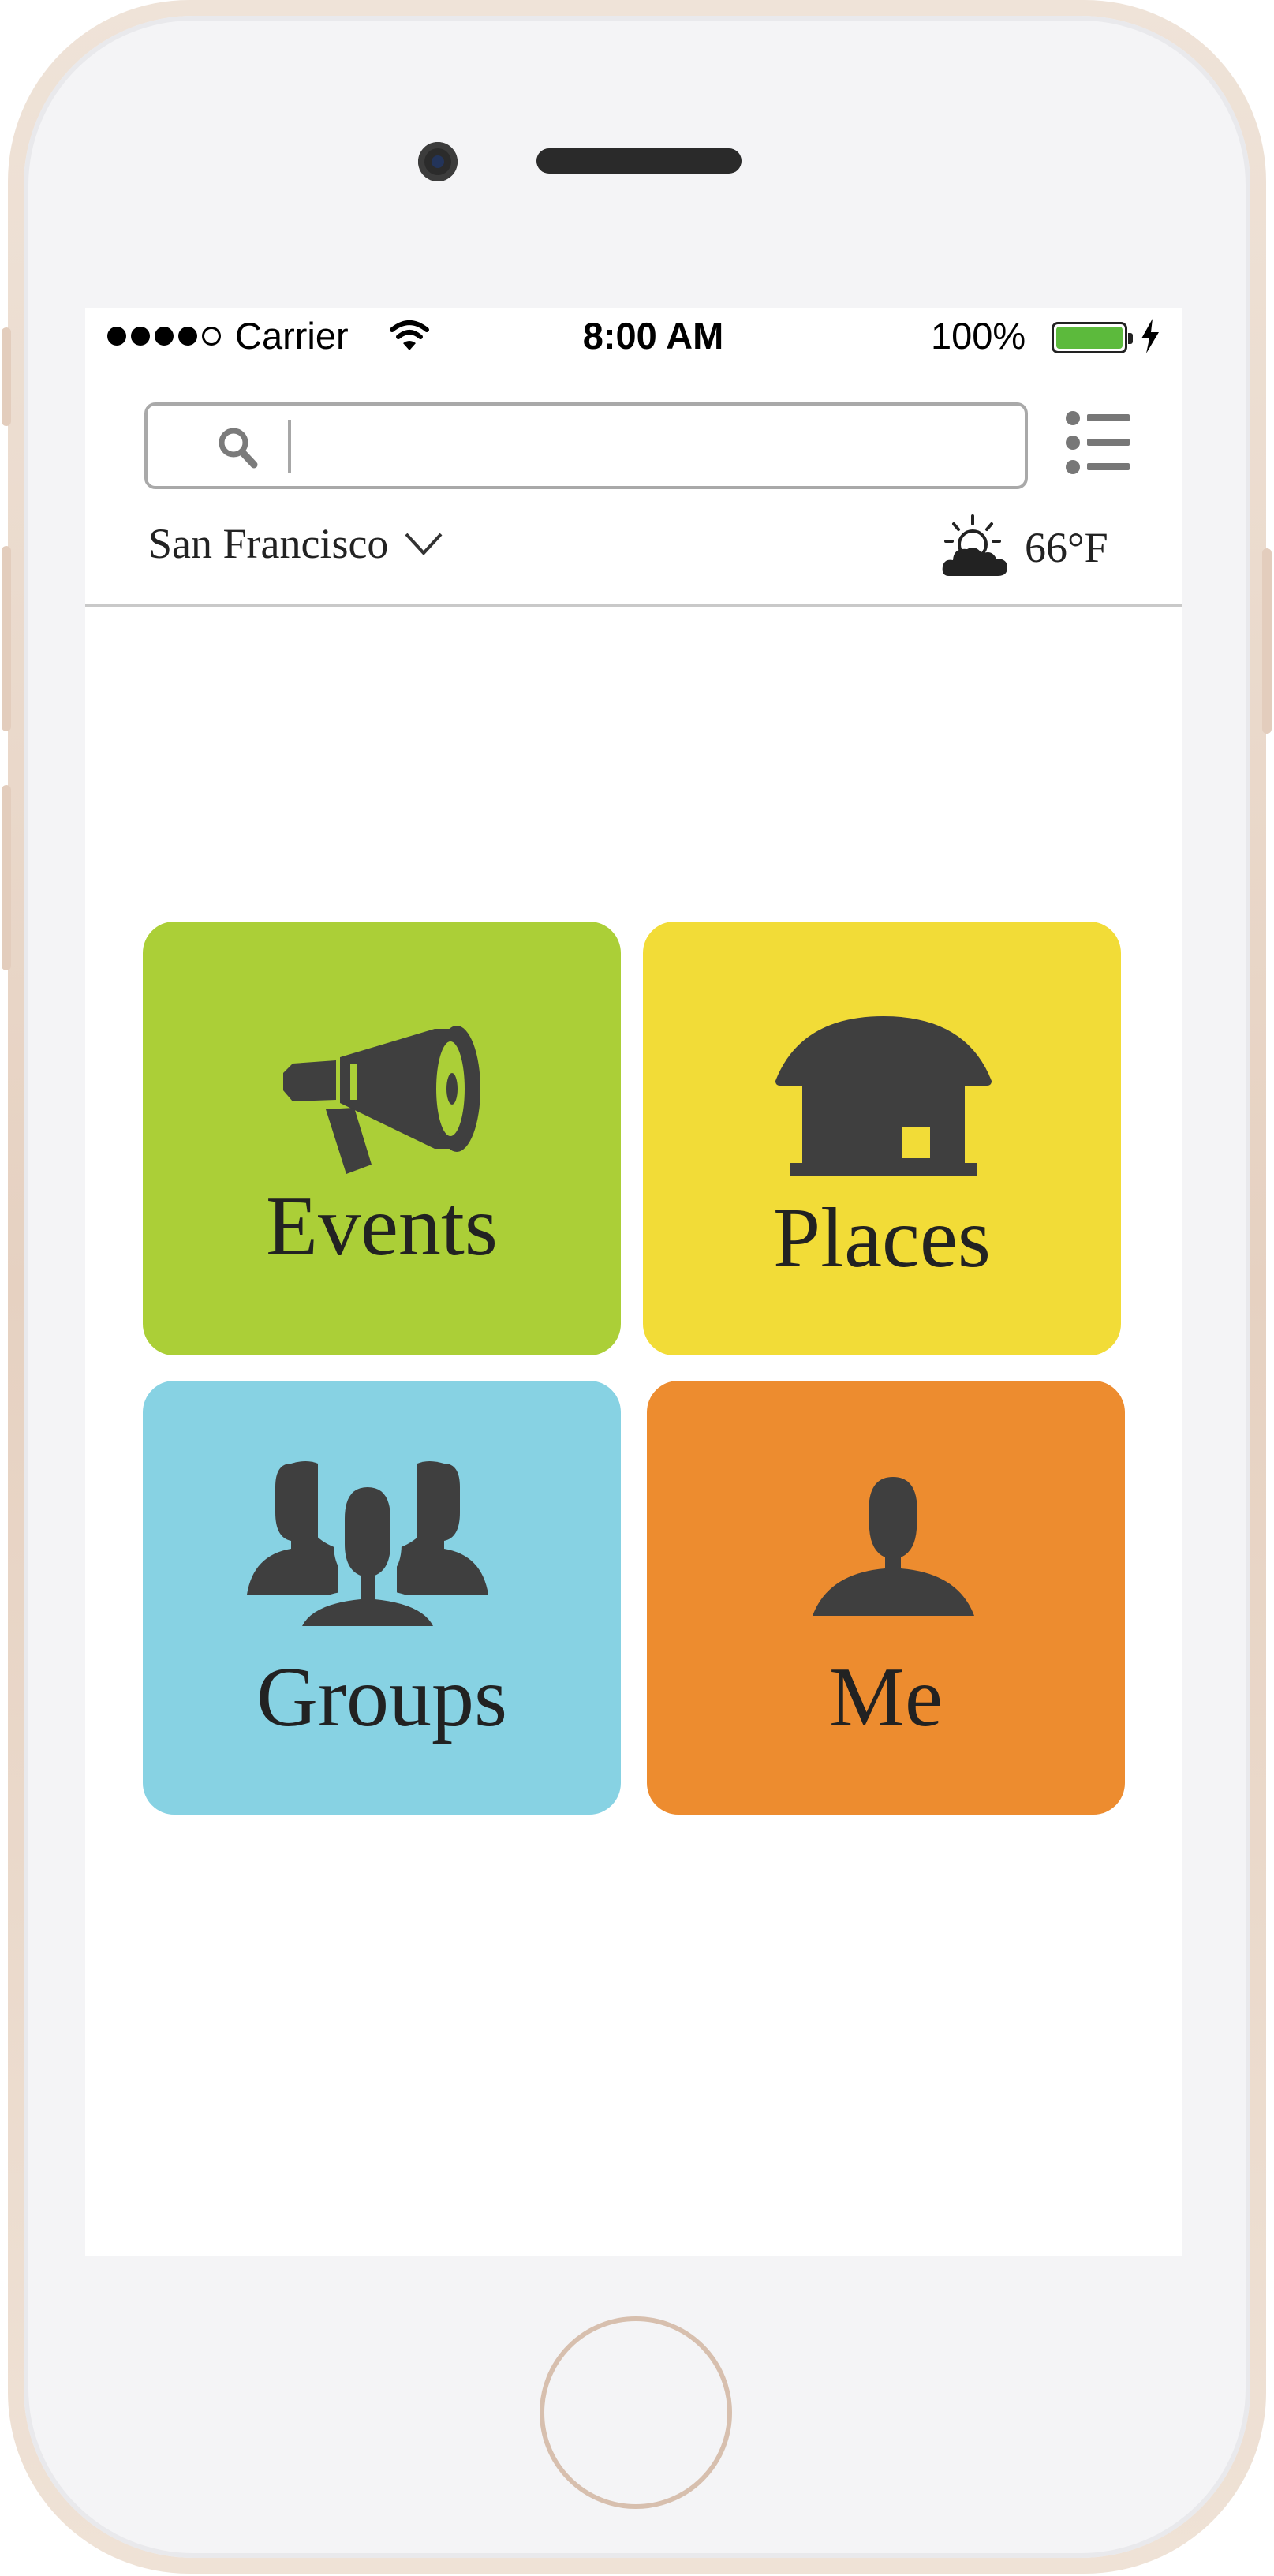  Describe the element at coordinates (1267, 641) in the screenshot. I see `power-button` at that location.